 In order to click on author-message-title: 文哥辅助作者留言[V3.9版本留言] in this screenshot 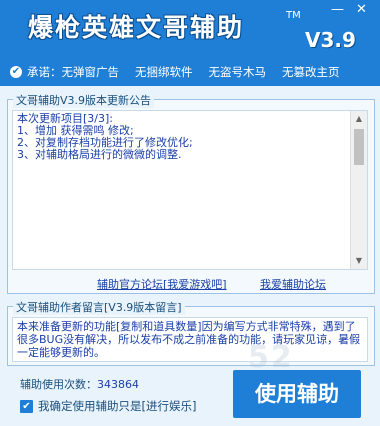, I will do `click(99, 307)`.